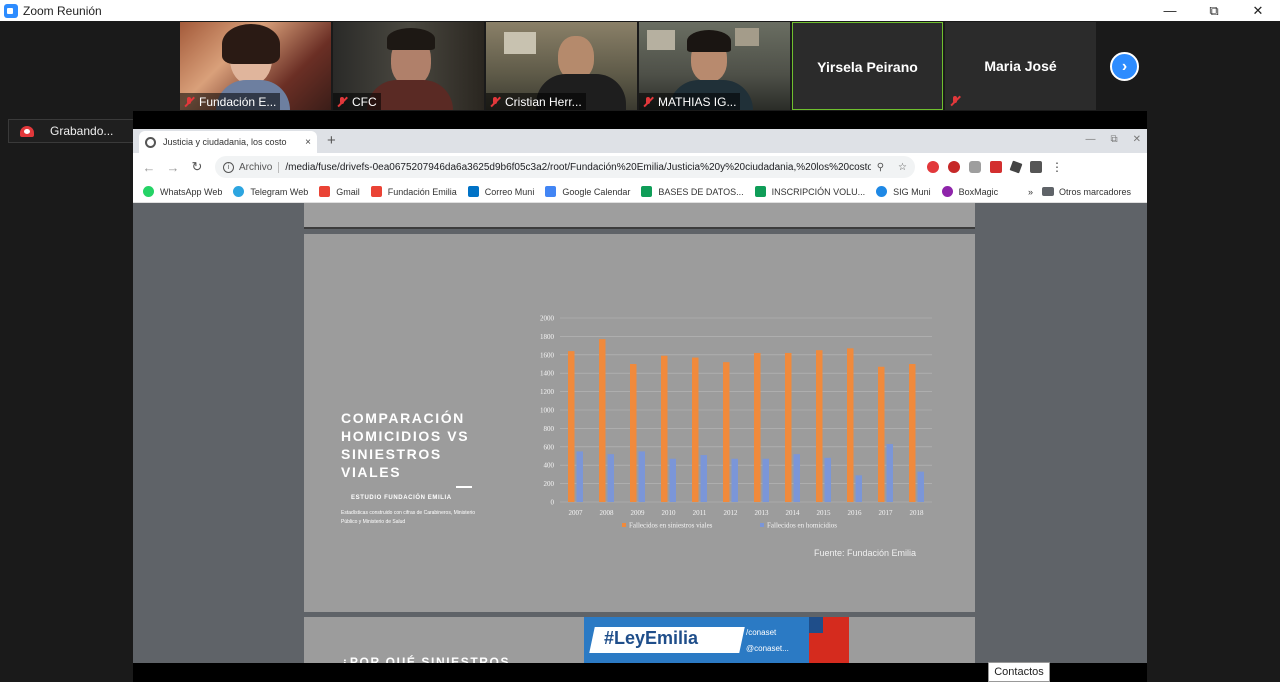 This screenshot has width=1280, height=682. What do you see at coordinates (793, 513) in the screenshot?
I see `x-tick-label: 2014` at bounding box center [793, 513].